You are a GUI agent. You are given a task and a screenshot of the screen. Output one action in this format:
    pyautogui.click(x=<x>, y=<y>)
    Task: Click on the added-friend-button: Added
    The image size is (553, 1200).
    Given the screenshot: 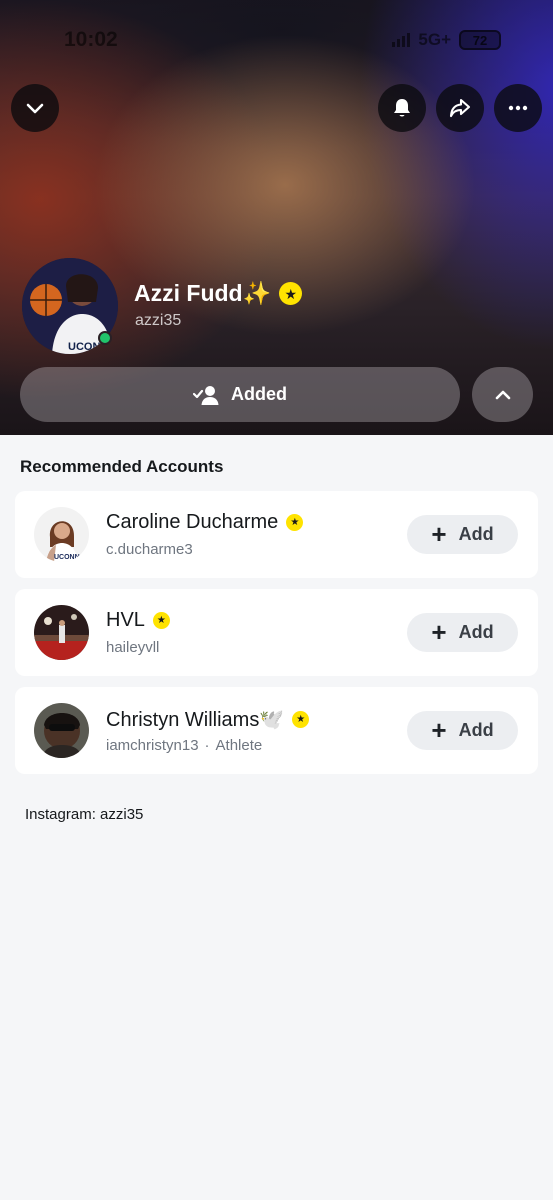 What is the action you would take?
    pyautogui.click(x=240, y=394)
    